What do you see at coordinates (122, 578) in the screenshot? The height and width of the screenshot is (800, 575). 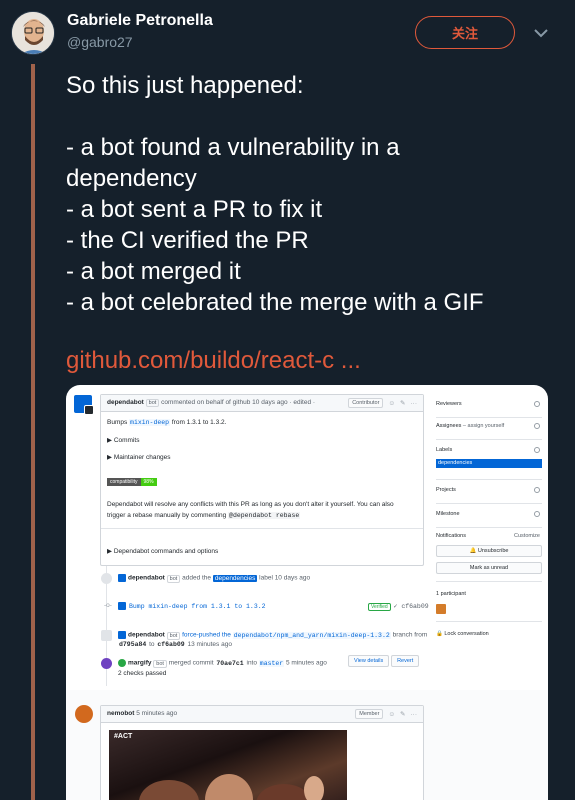 I see `dependabot-avatar-small` at bounding box center [122, 578].